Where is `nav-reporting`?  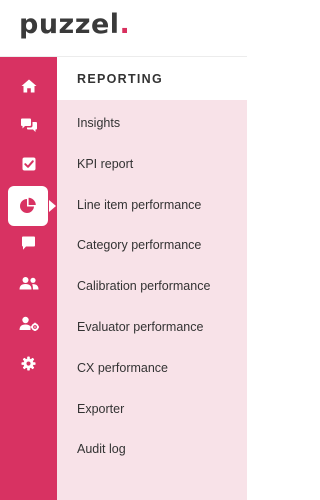 nav-reporting is located at coordinates (28, 206).